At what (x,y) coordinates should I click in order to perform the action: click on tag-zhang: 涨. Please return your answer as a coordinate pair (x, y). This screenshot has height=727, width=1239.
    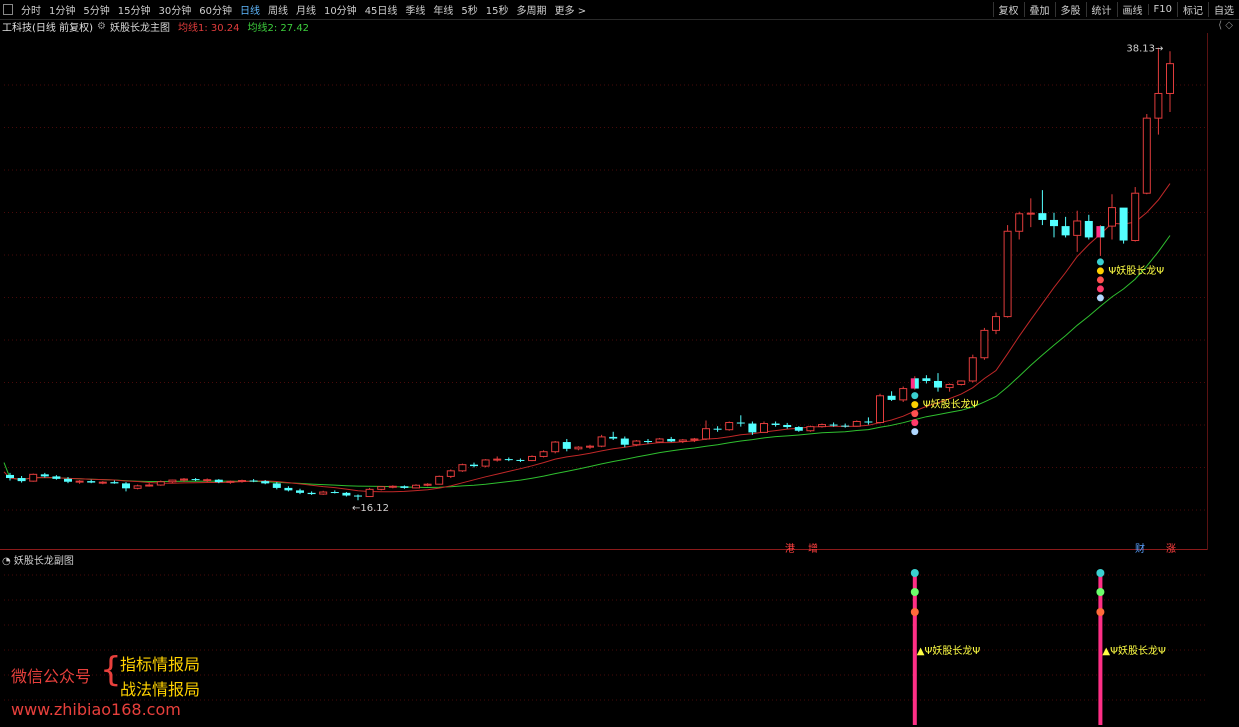
    Looking at the image, I should click on (1171, 547).